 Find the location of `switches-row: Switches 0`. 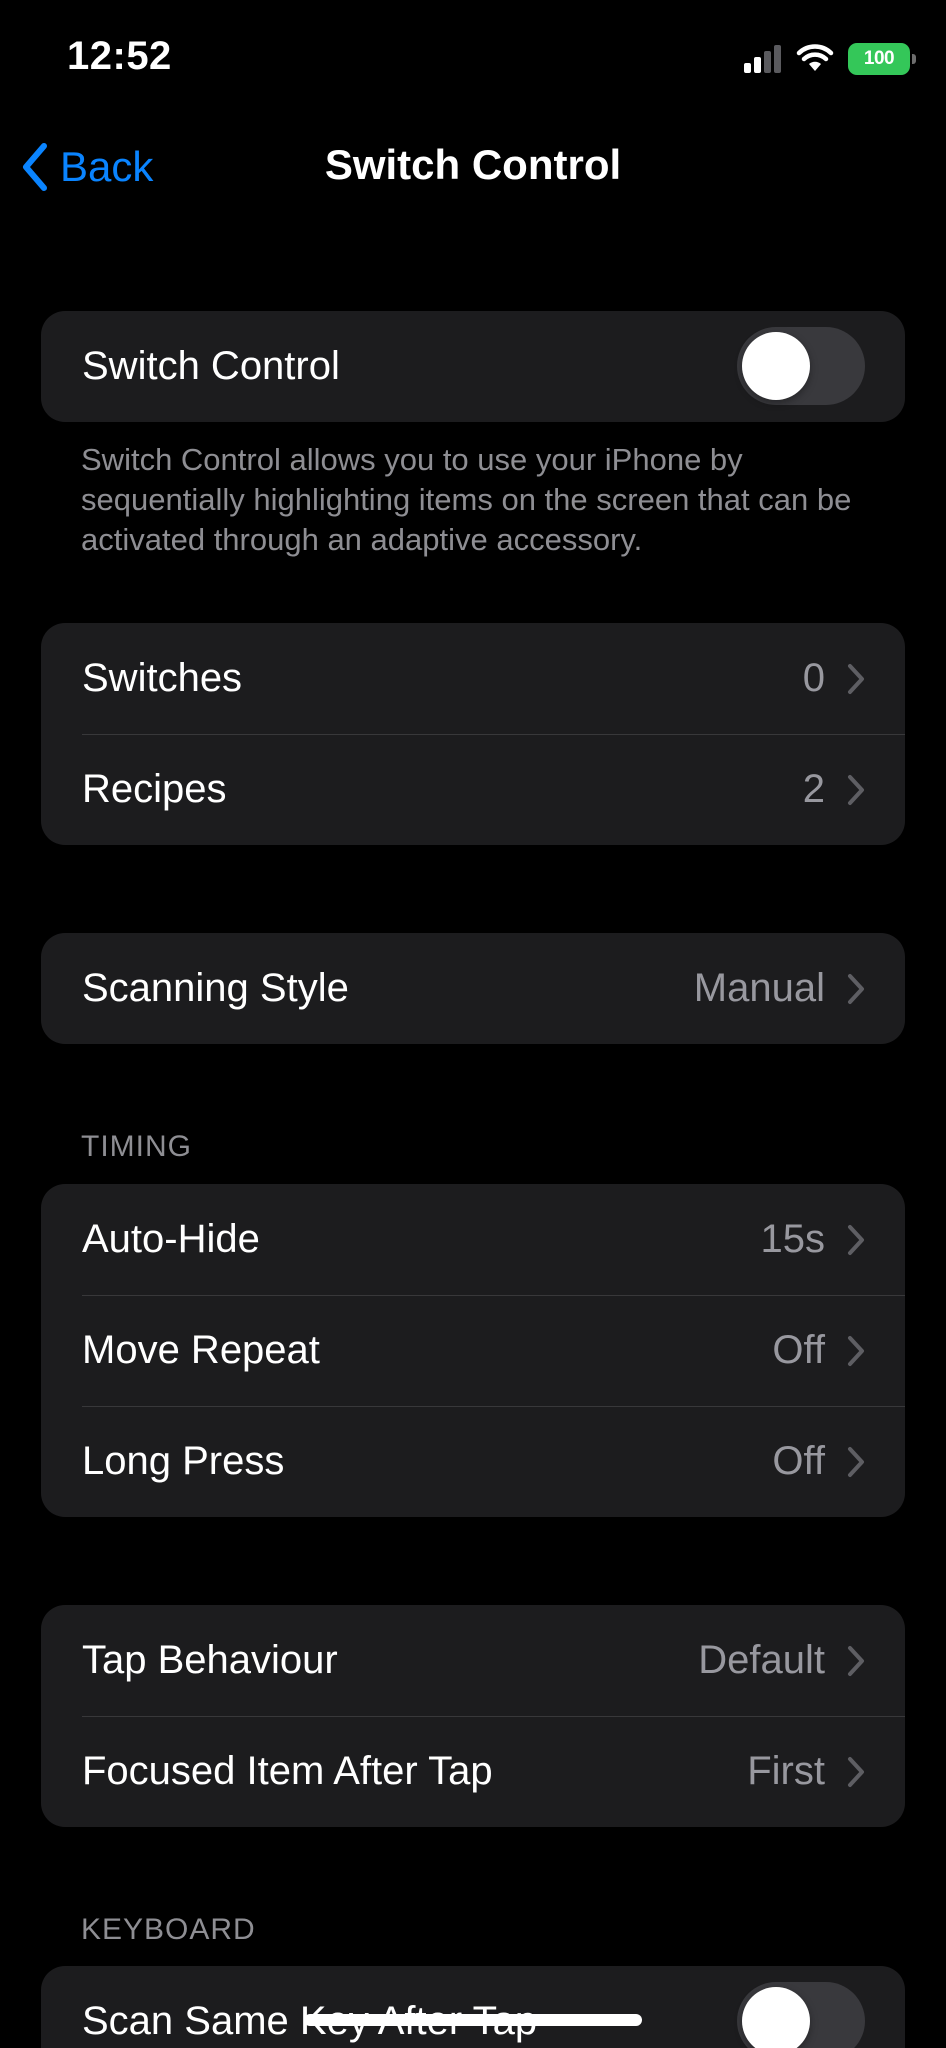

switches-row: Switches 0 is located at coordinates (473, 678).